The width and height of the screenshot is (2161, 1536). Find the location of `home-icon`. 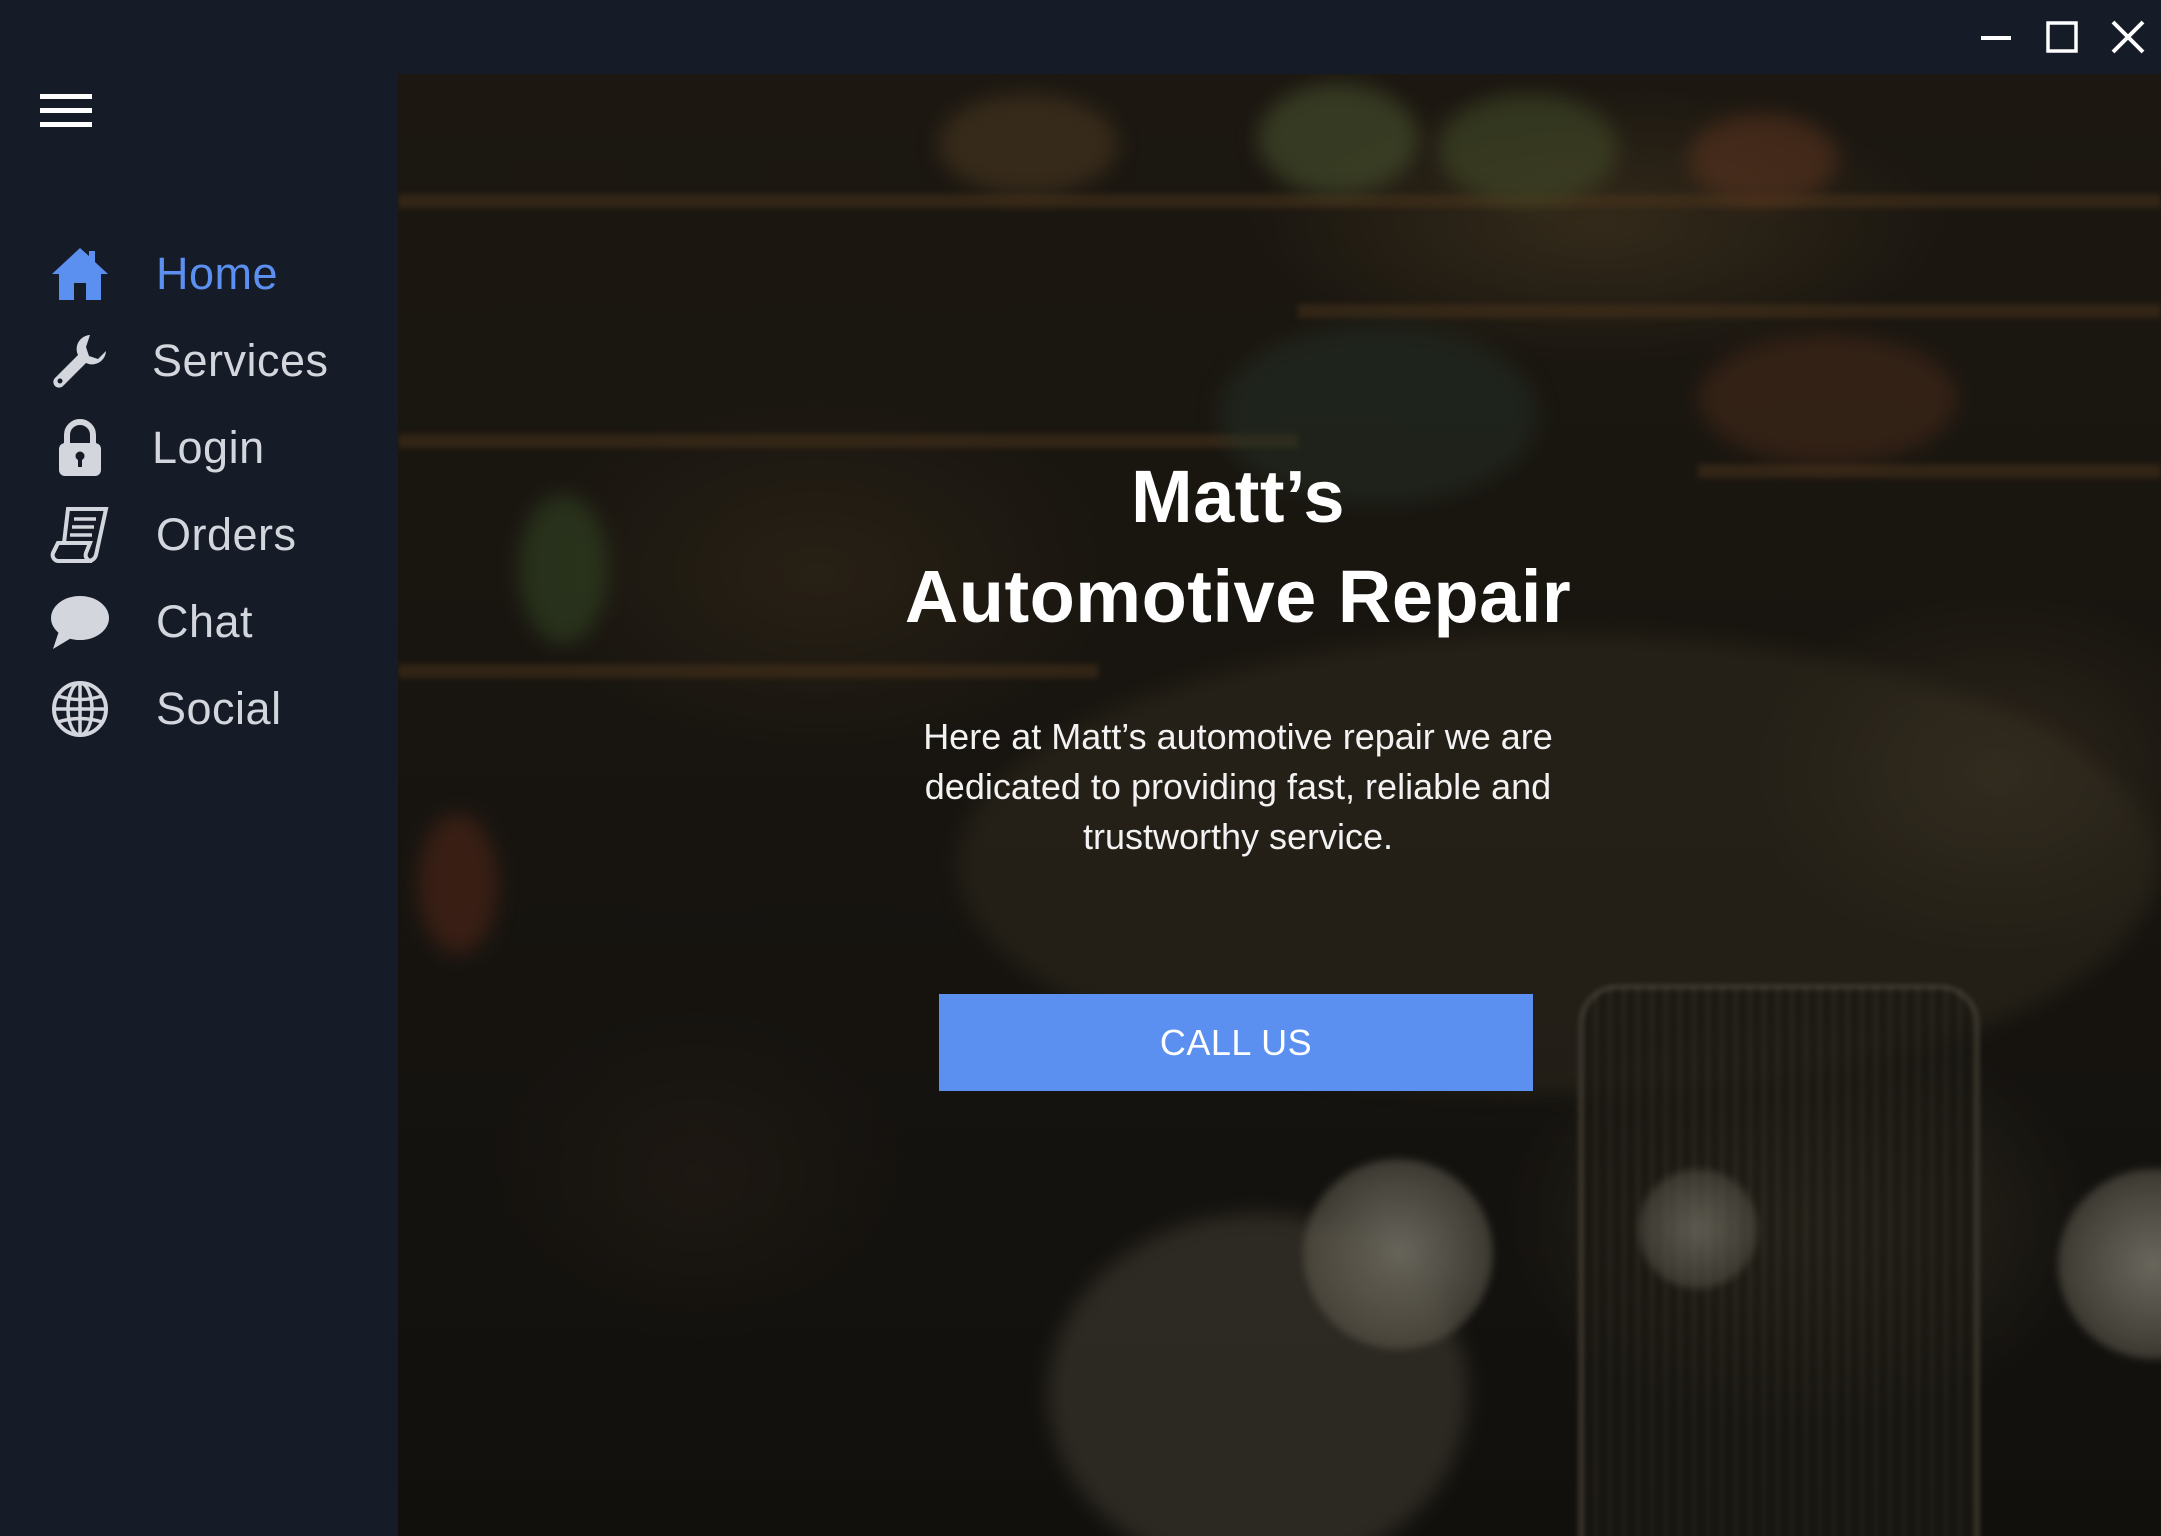

home-icon is located at coordinates (80, 274).